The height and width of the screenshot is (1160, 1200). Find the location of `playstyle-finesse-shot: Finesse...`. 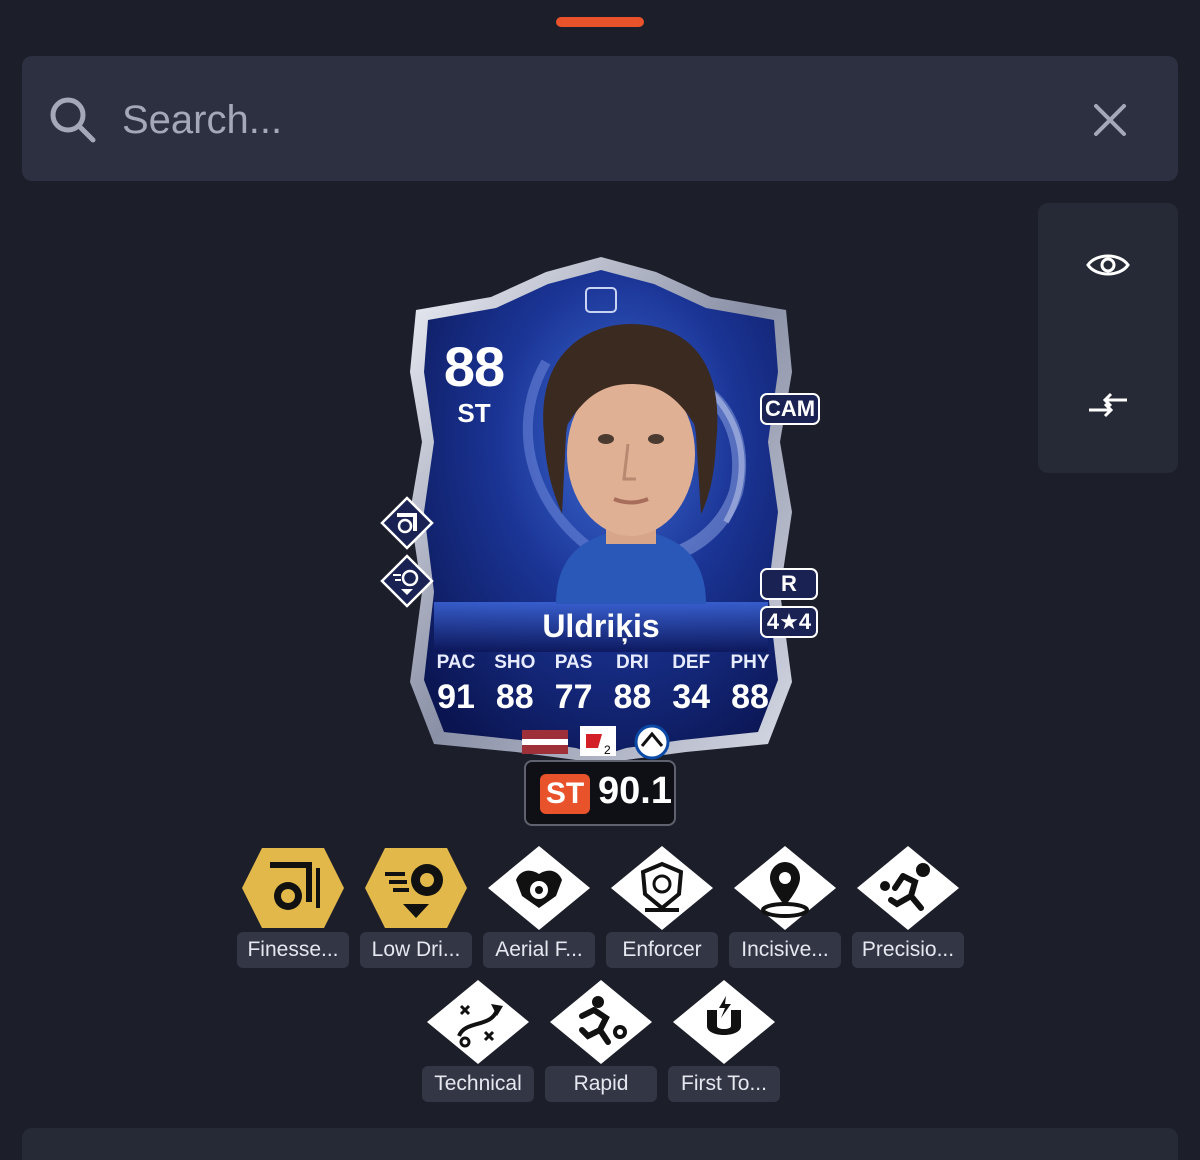

playstyle-finesse-shot: Finesse... is located at coordinates (293, 907).